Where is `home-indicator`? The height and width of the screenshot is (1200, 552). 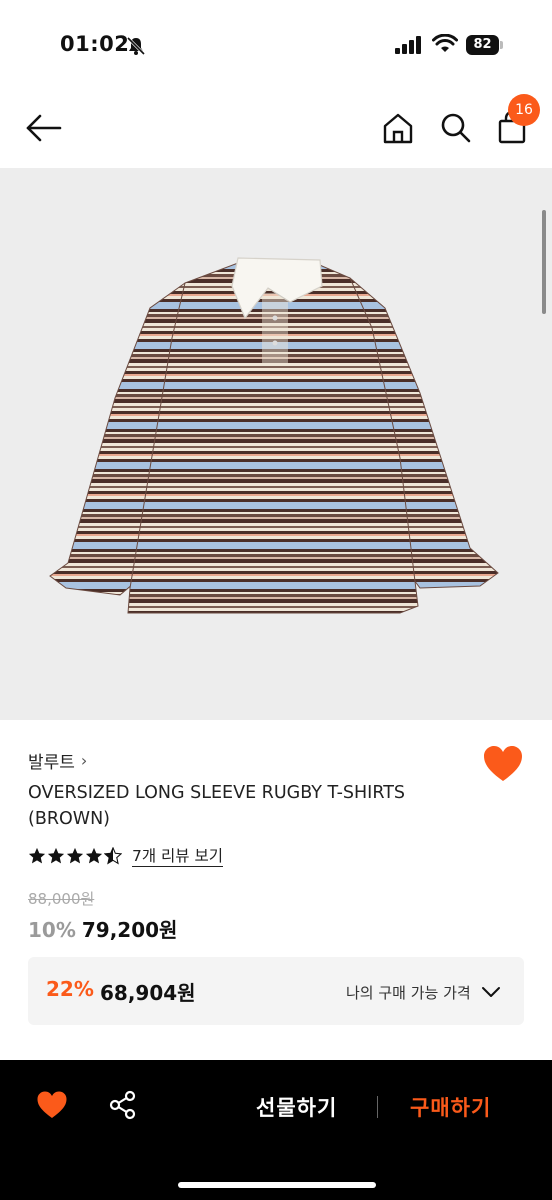
home-indicator is located at coordinates (277, 1185).